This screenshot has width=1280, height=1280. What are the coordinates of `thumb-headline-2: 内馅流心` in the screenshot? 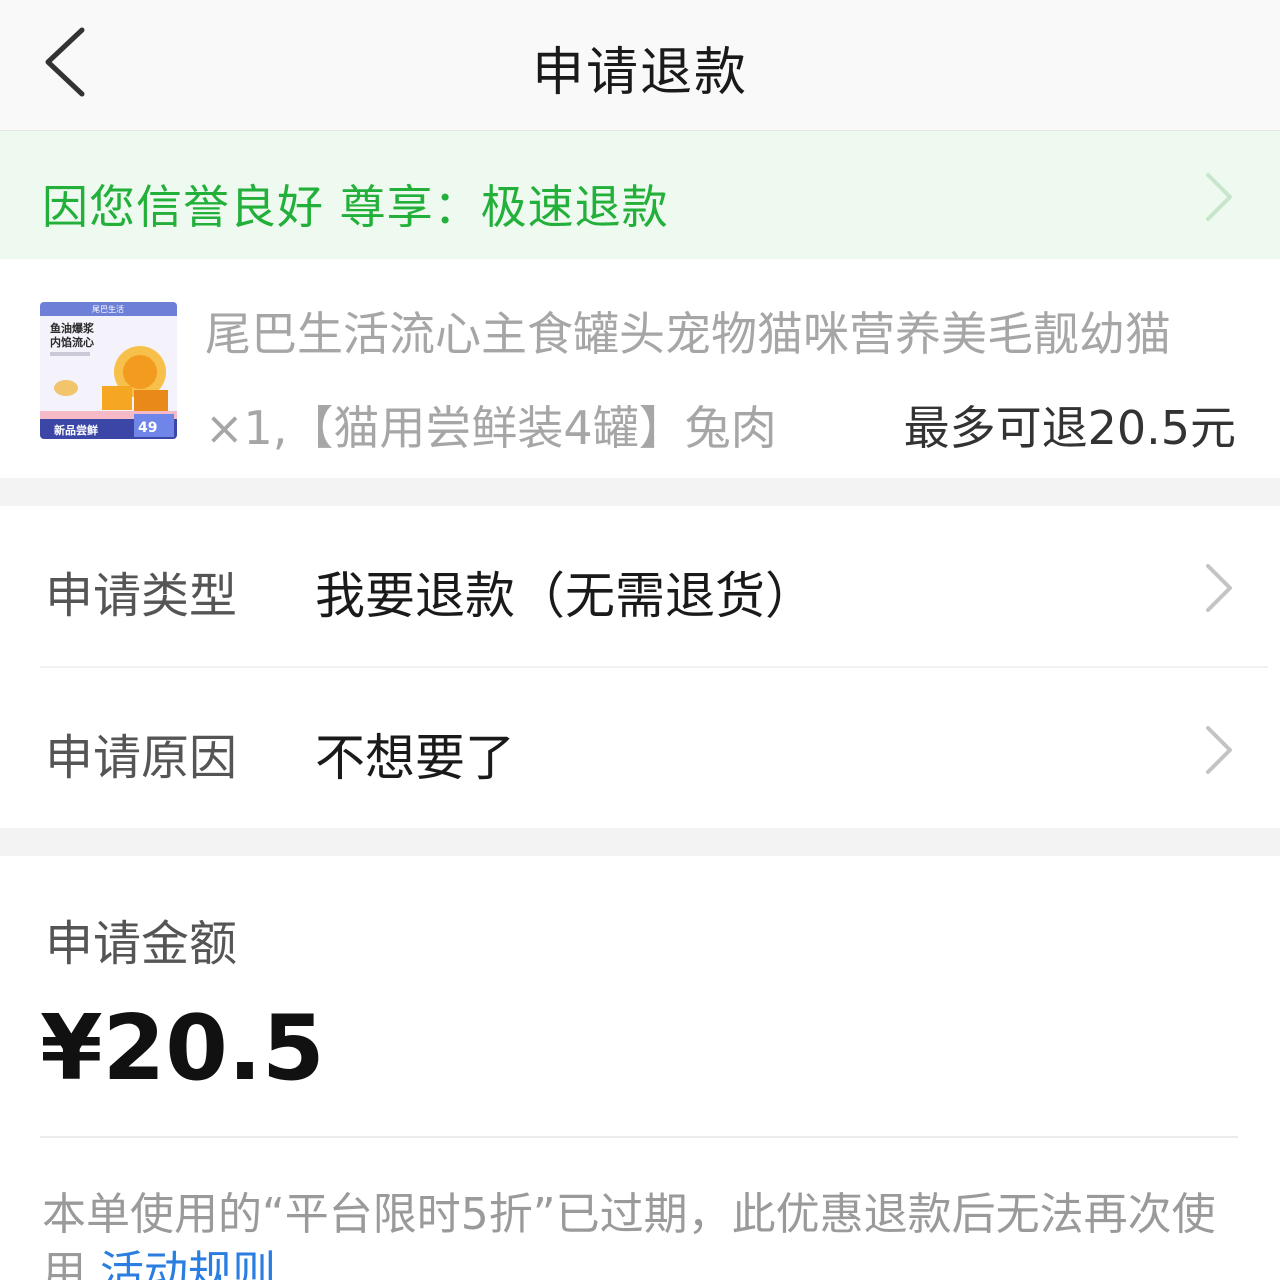 It's located at (72, 342).